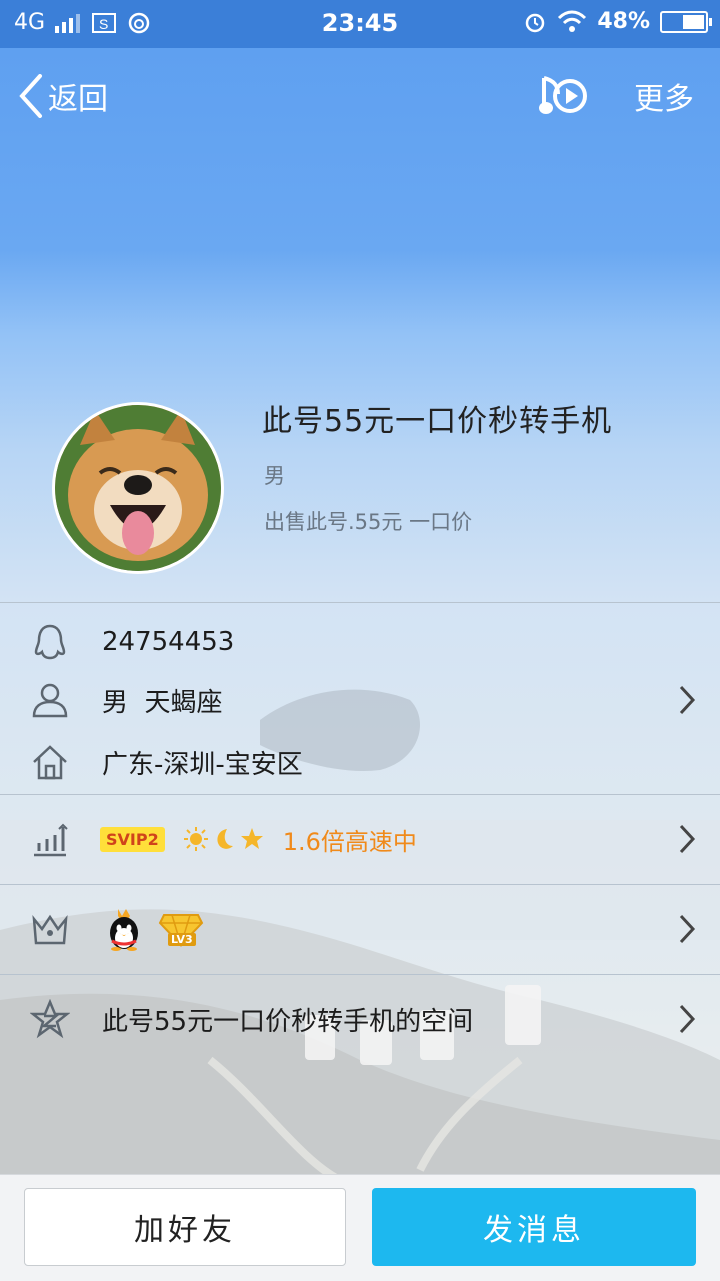 The height and width of the screenshot is (1281, 720). I want to click on profile-name: 此号55元一口价秒转手机, so click(437, 421).